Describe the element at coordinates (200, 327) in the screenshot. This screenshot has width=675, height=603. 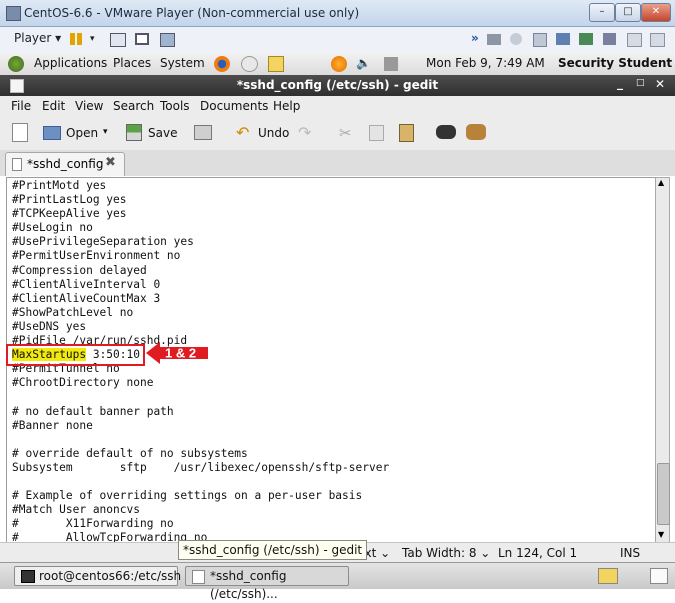
I see `editor-line: #UseDNS yes` at that location.